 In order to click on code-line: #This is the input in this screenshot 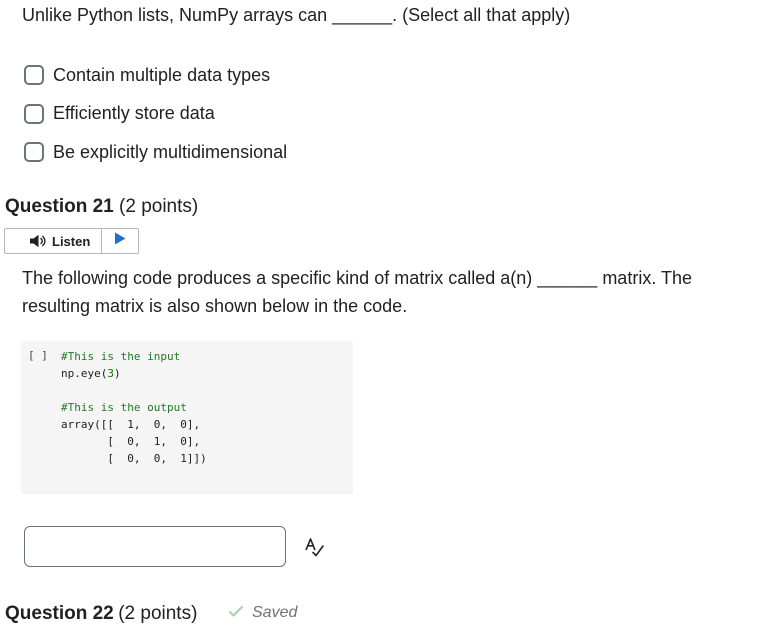, I will do `click(134, 356)`.